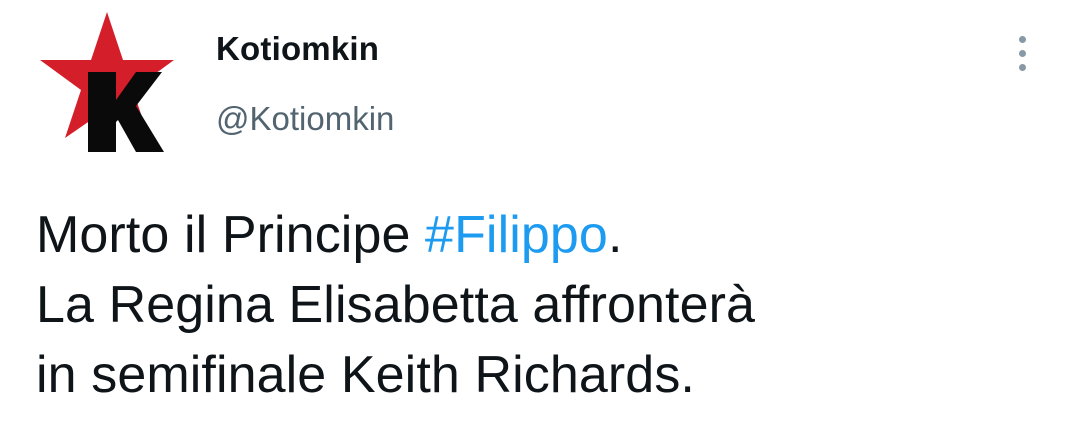 The width and height of the screenshot is (1080, 437). Describe the element at coordinates (305, 119) in the screenshot. I see `author-handle: @Kotiomkin` at that location.